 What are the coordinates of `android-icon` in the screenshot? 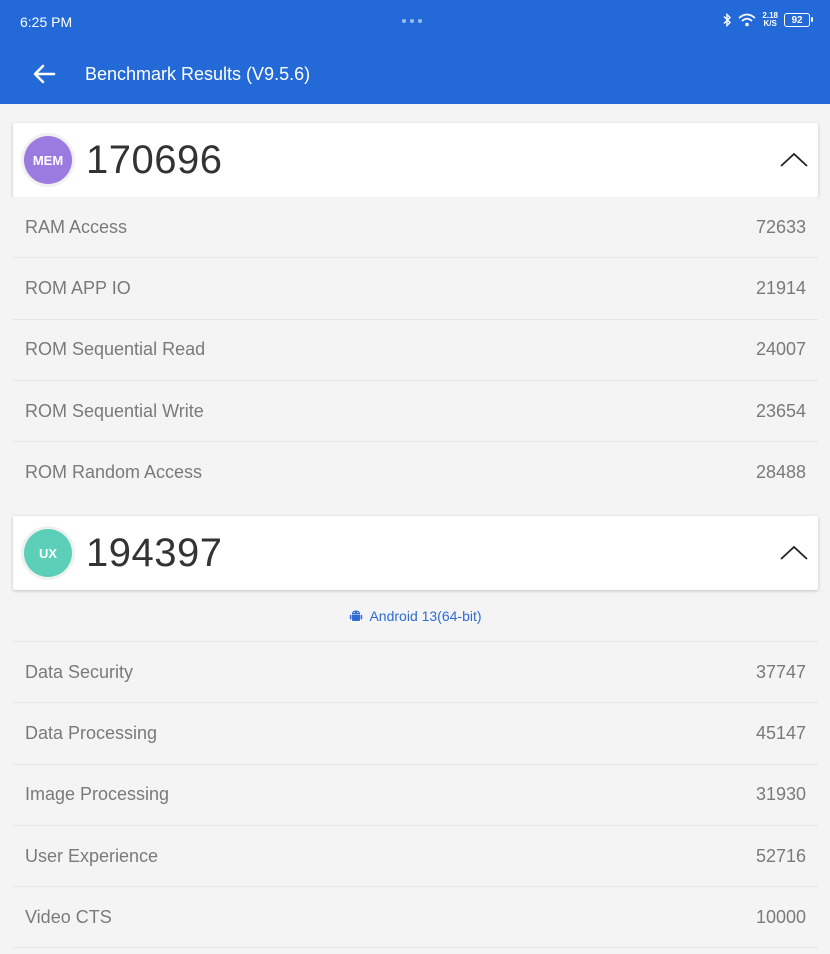 It's located at (356, 615).